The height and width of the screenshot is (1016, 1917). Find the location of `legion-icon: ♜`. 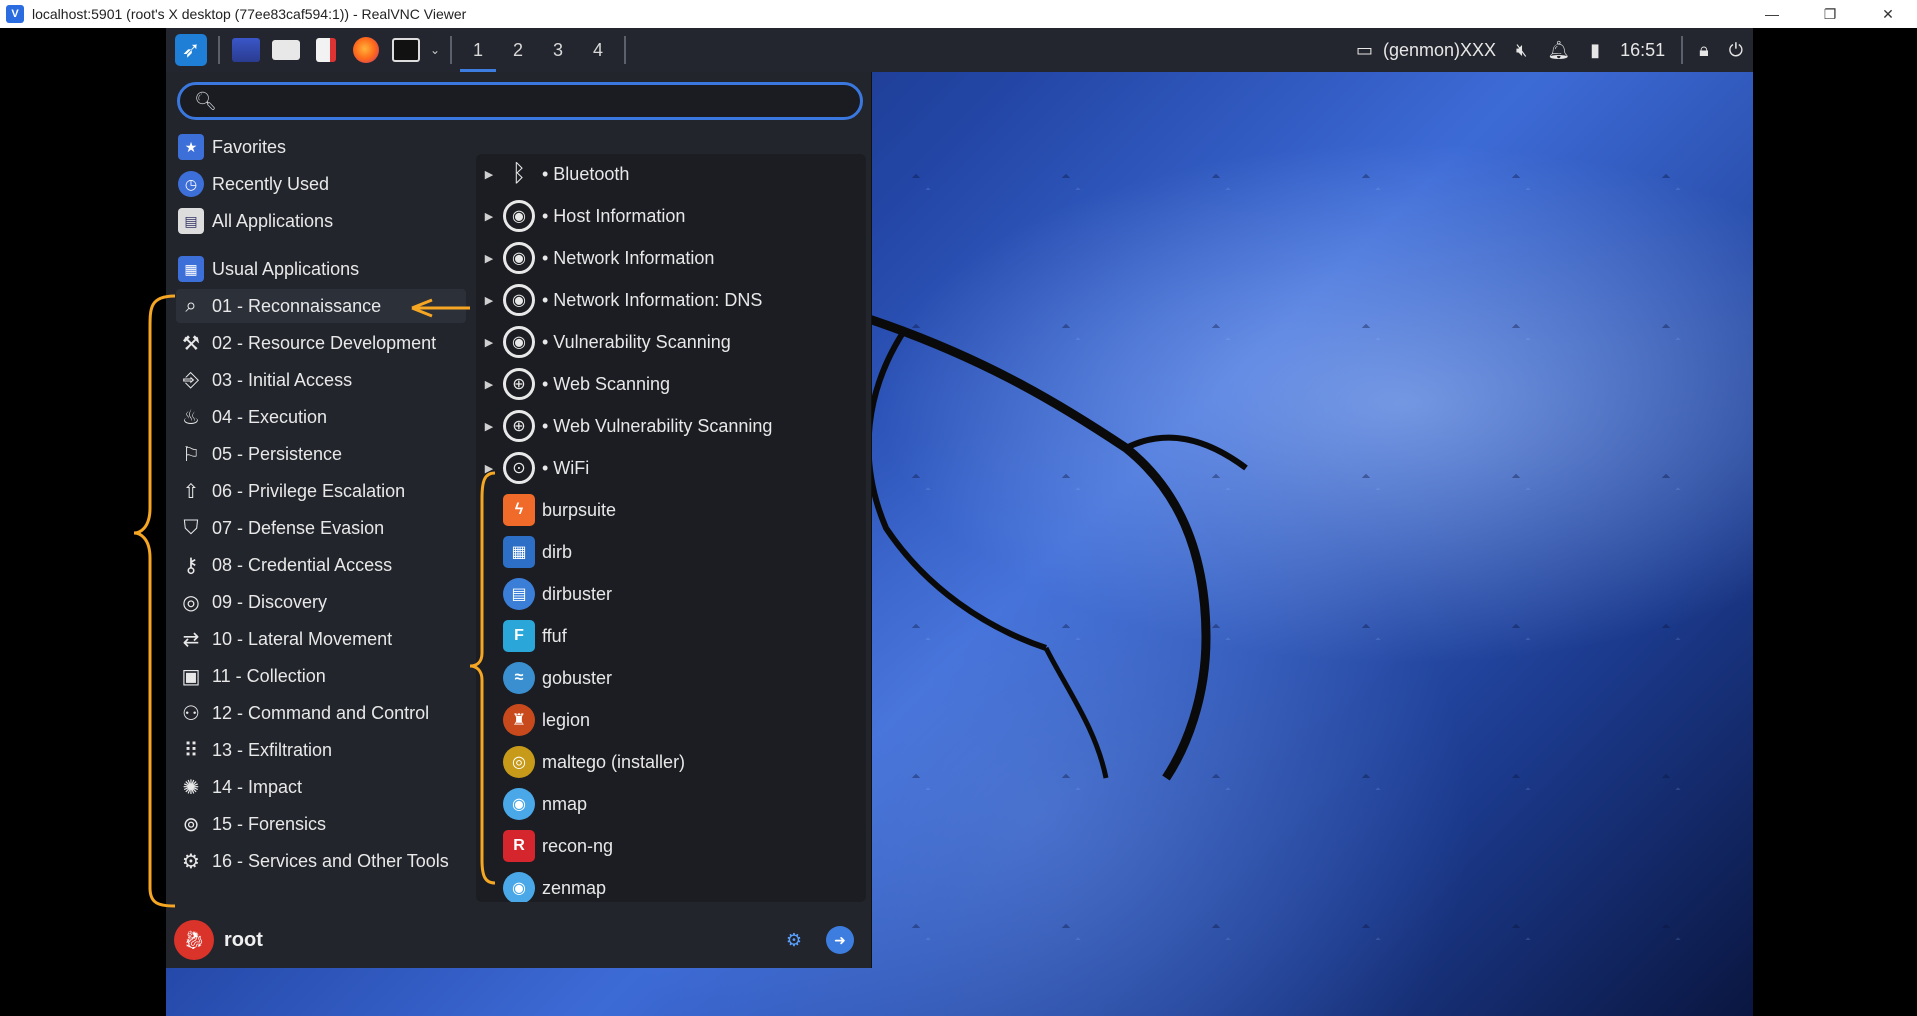

legion-icon: ♜ is located at coordinates (519, 720).